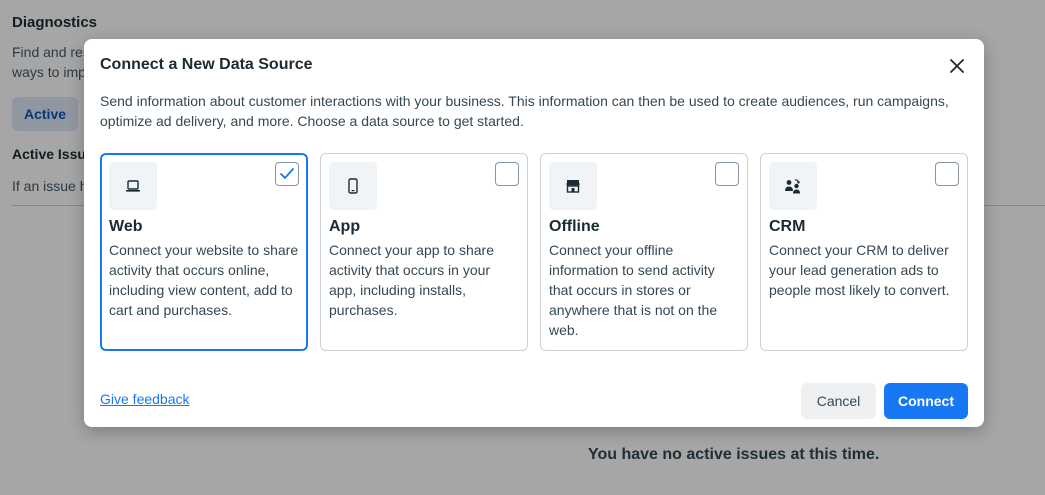  What do you see at coordinates (574, 226) in the screenshot?
I see `card-title: Offline` at bounding box center [574, 226].